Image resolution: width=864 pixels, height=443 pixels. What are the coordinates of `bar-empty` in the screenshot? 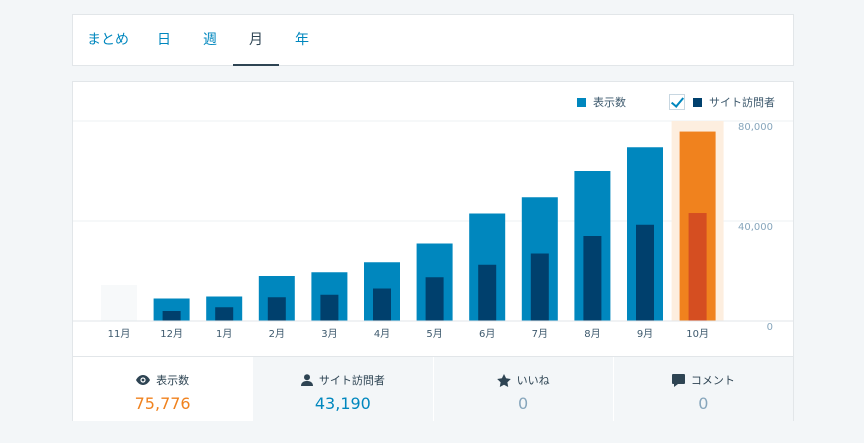 It's located at (119, 303).